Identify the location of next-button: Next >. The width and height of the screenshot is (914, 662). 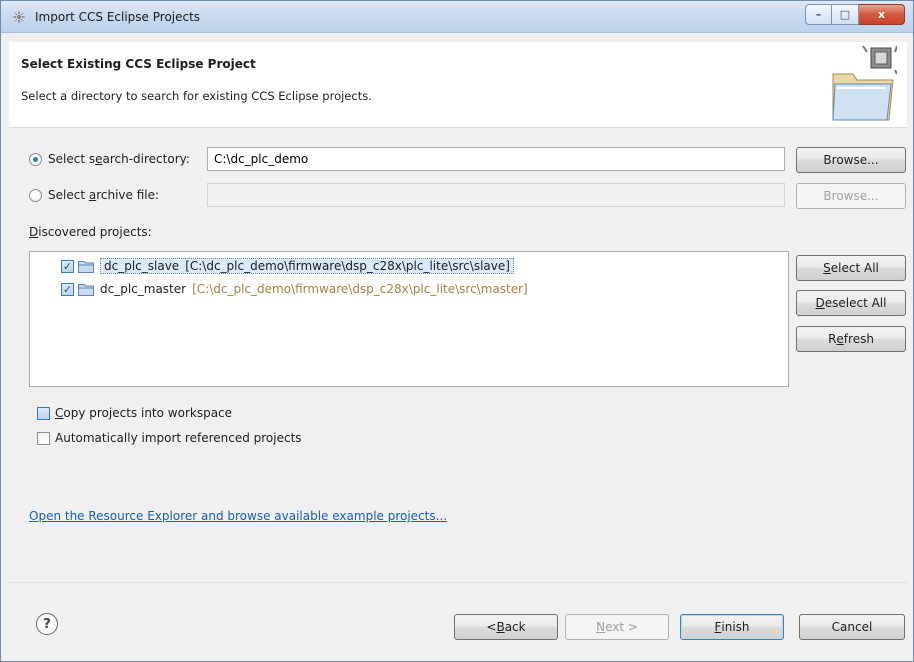
(617, 627).